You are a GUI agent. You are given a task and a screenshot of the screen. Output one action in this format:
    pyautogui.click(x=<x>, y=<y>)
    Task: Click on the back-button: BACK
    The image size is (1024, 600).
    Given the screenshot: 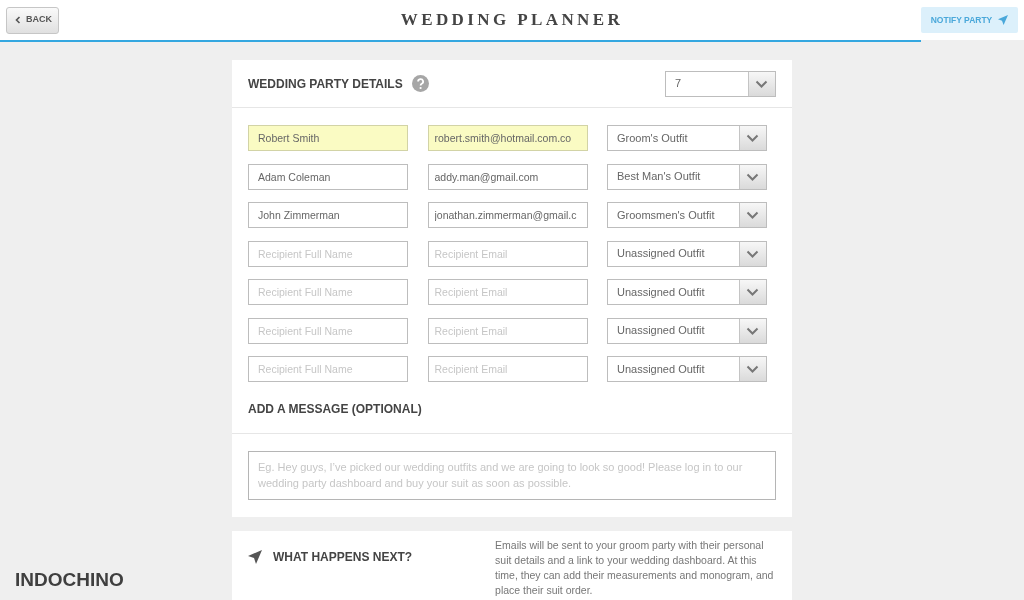 What is the action you would take?
    pyautogui.click(x=32, y=20)
    